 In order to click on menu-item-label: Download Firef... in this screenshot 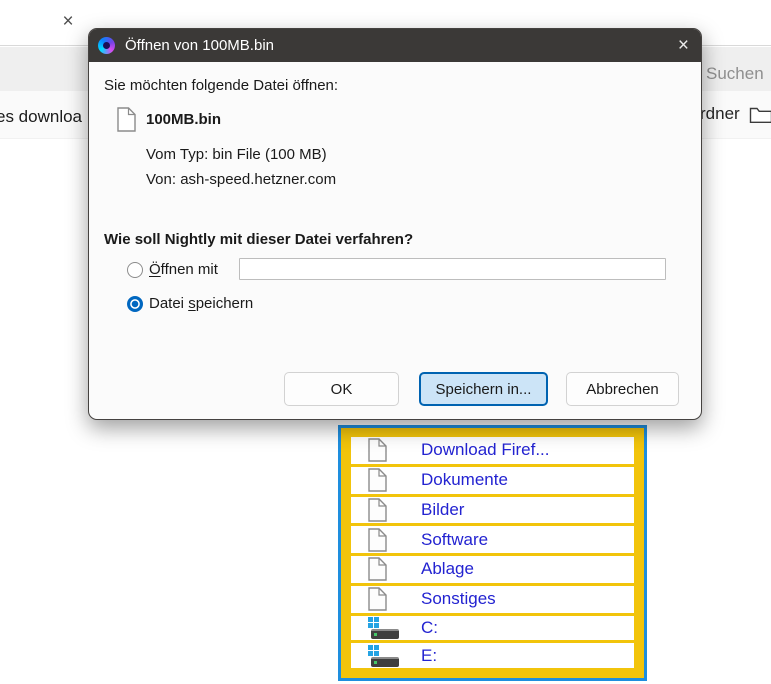, I will do `click(485, 450)`.